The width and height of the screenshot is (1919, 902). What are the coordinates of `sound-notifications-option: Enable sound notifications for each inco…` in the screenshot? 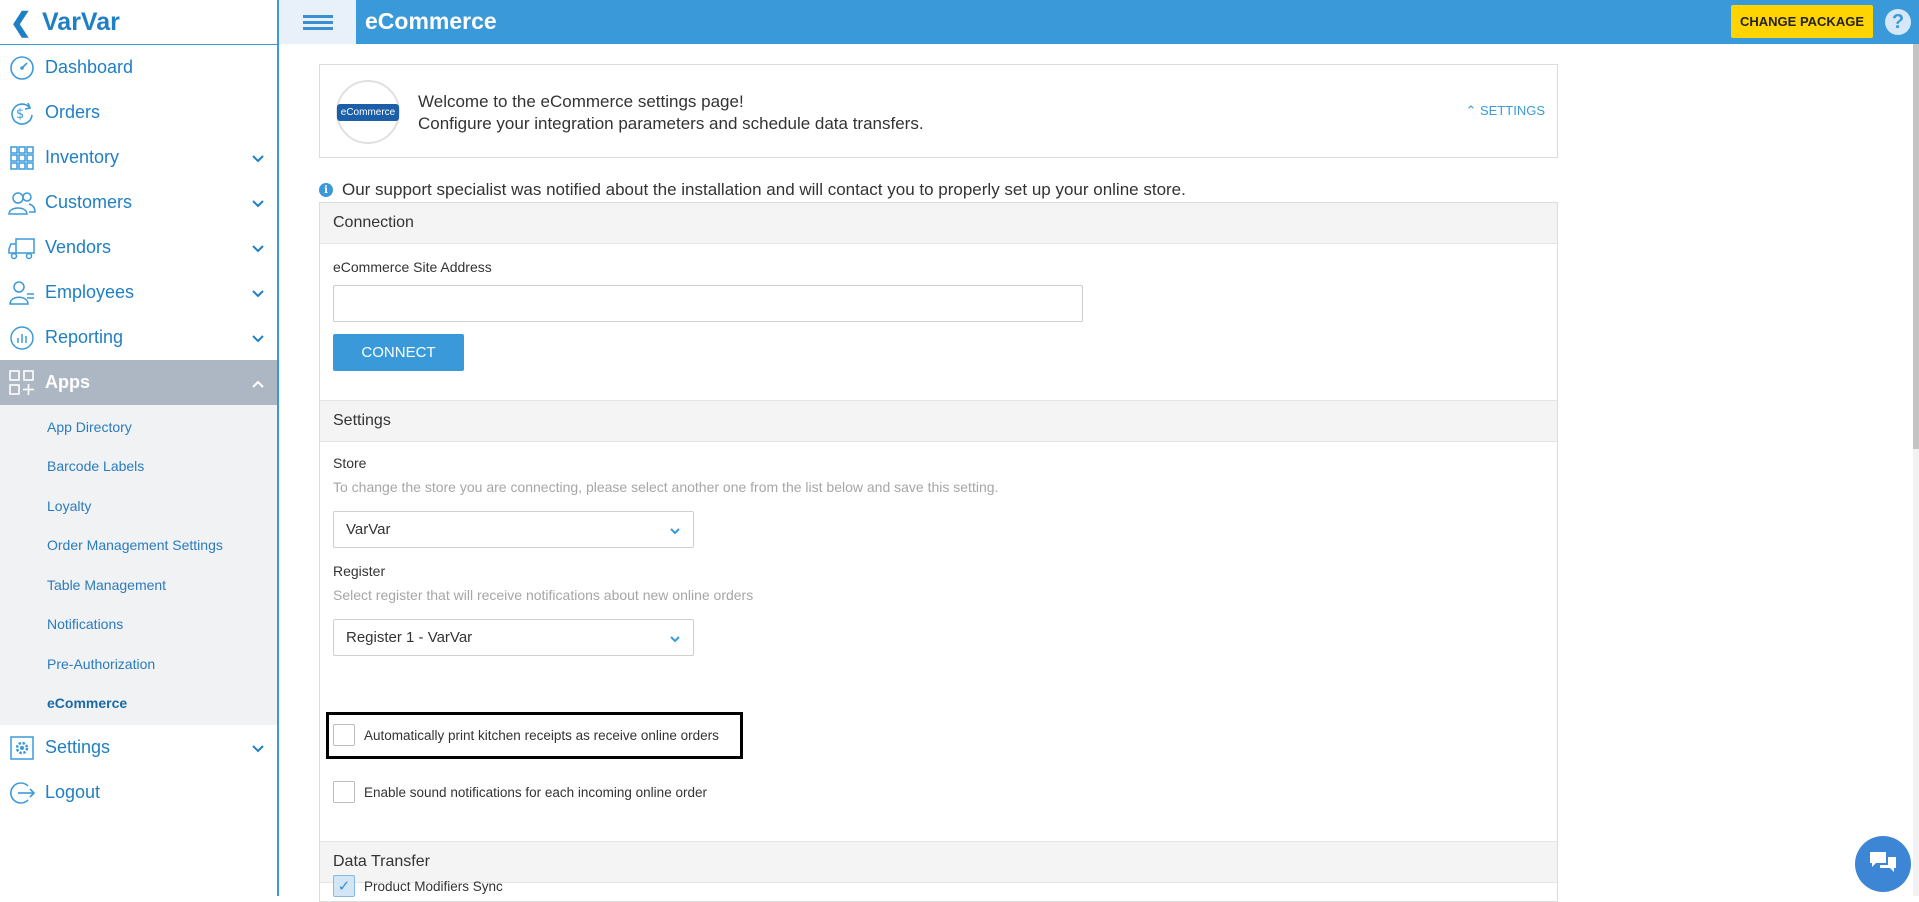 It's located at (520, 792).